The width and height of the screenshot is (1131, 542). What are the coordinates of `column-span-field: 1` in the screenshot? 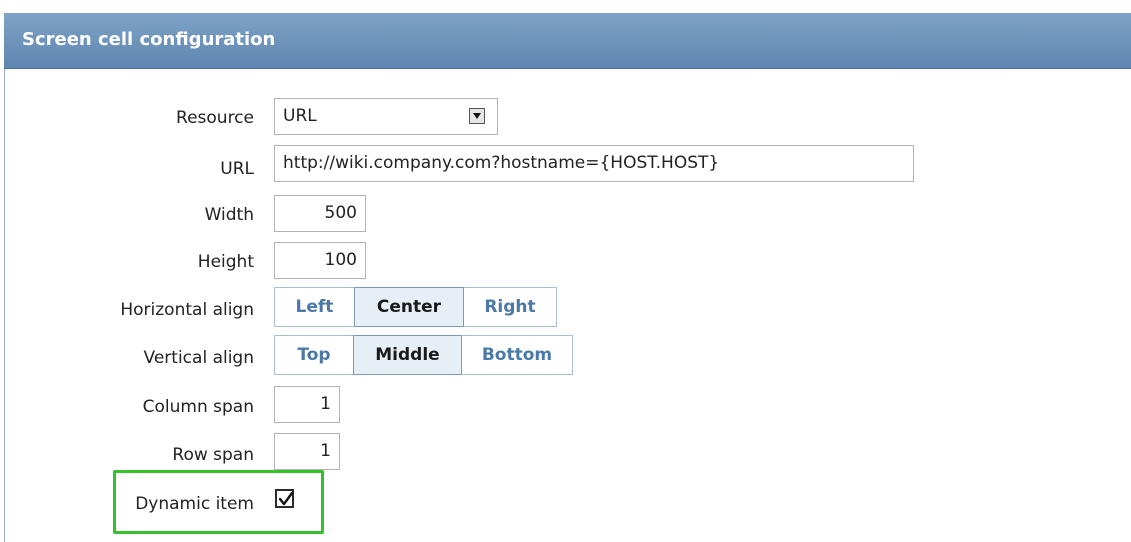 It's located at (307, 404).